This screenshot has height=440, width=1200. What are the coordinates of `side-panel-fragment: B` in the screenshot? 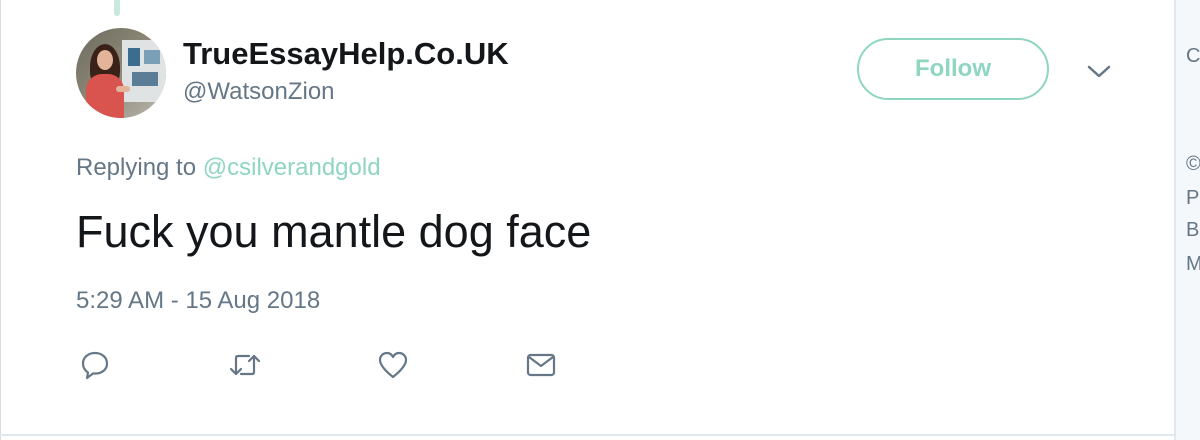 It's located at (1193, 230).